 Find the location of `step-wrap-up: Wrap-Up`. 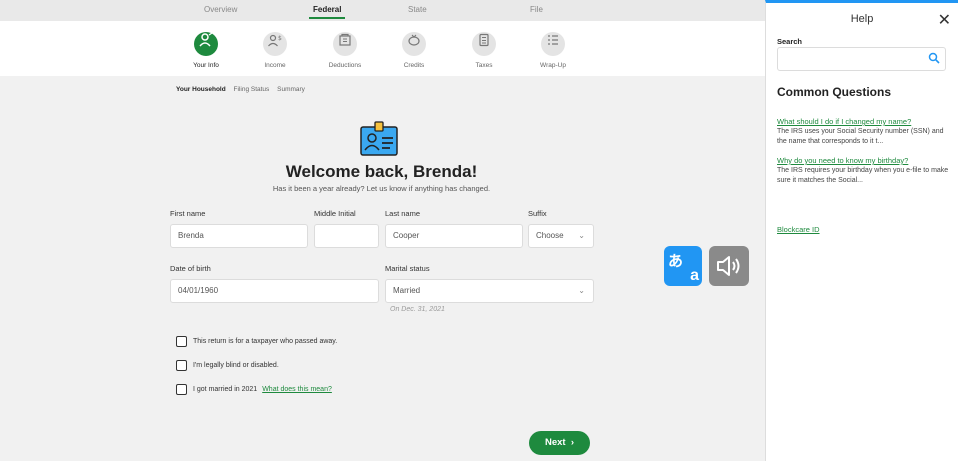

step-wrap-up: Wrap-Up is located at coordinates (553, 48).